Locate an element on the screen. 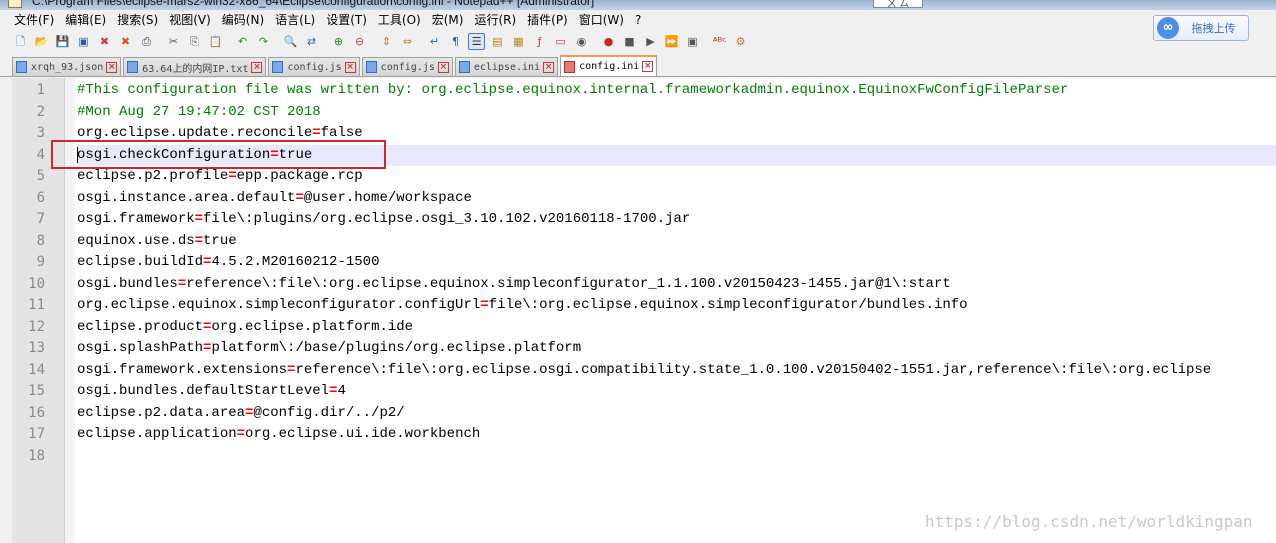 This screenshot has width=1276, height=543. show-all-chars-icon: ¶ is located at coordinates (455, 41).